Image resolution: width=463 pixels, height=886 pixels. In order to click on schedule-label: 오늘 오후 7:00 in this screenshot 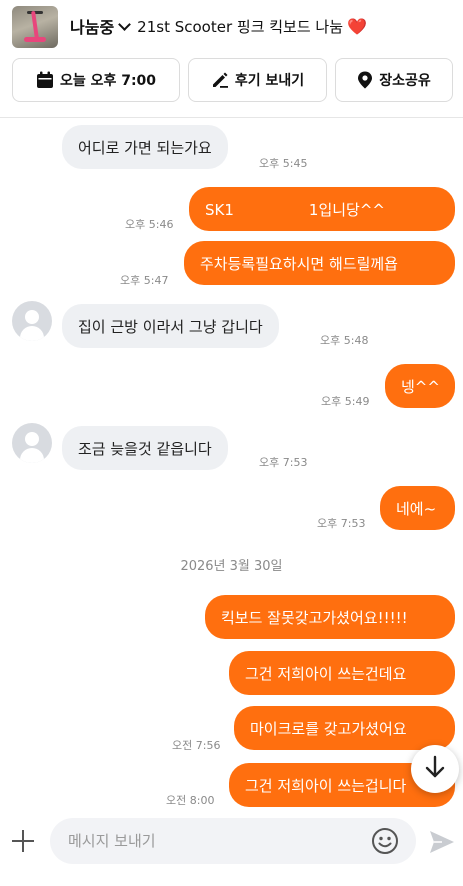, I will do `click(108, 81)`.